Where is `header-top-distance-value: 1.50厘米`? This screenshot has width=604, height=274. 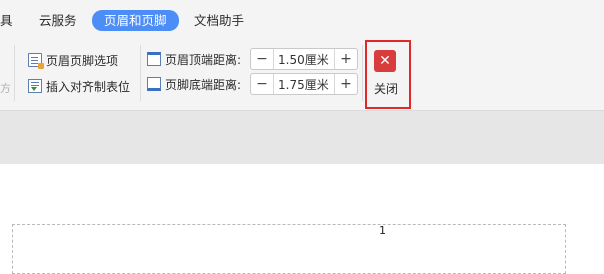
header-top-distance-value: 1.50厘米 is located at coordinates (304, 59).